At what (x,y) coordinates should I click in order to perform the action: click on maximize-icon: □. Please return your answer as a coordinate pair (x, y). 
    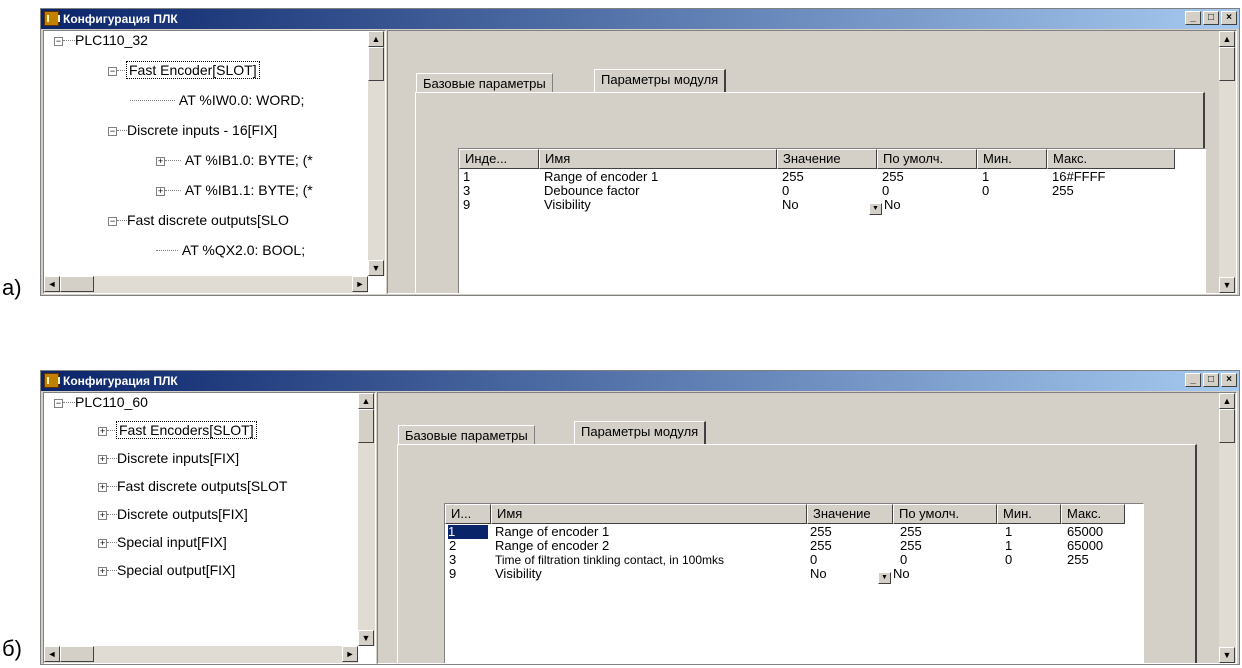
    Looking at the image, I should click on (1211, 17).